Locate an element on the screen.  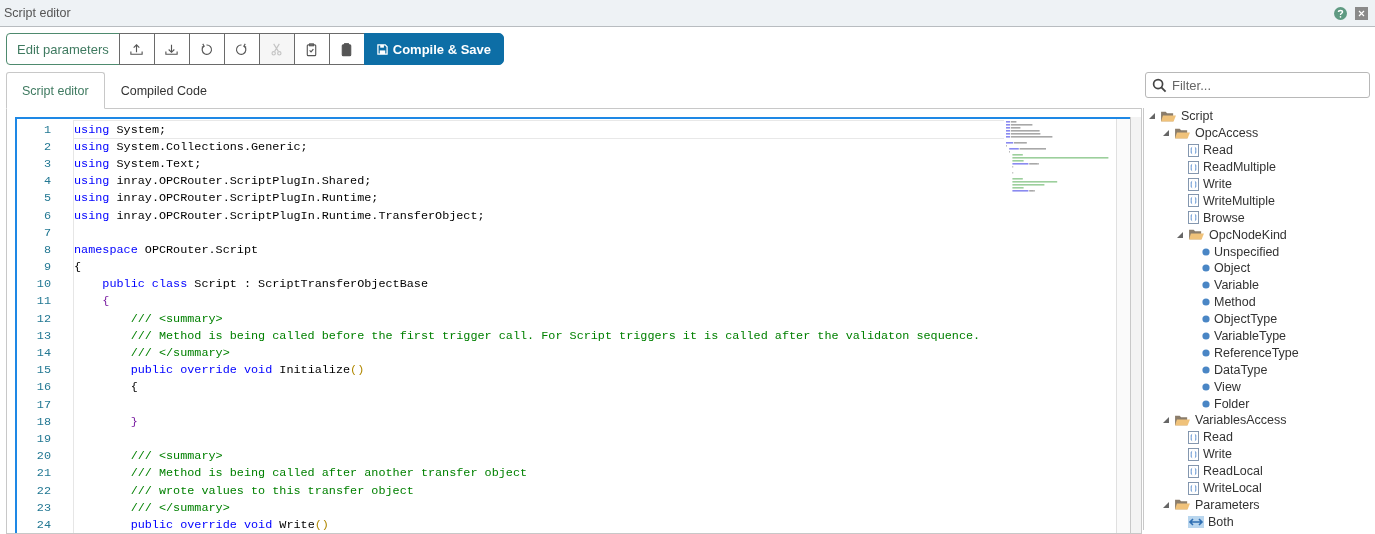
tree-item: View is located at coordinates (1227, 386).